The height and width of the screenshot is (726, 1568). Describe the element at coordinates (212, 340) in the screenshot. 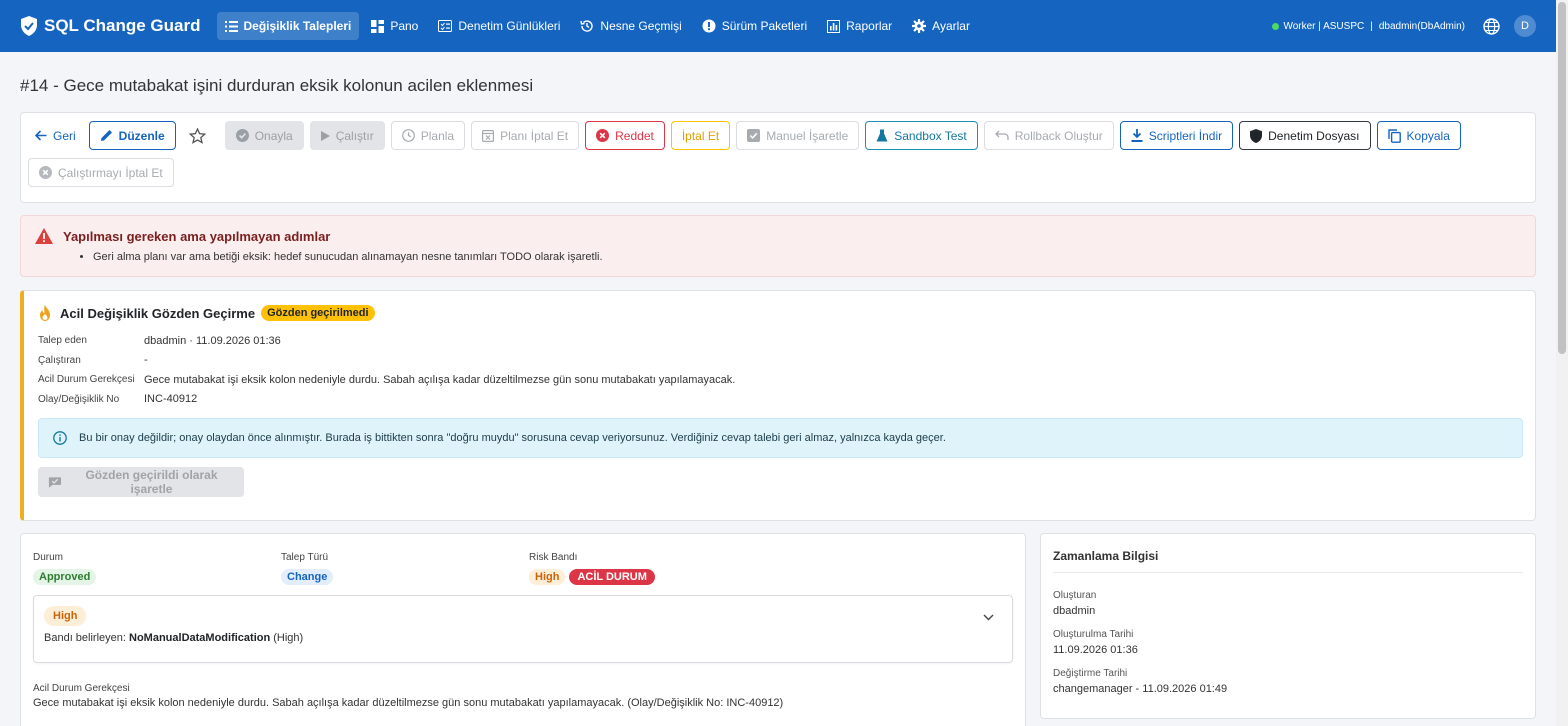

I see `field-value: dbadmin · 11.09.2026 01:36` at that location.